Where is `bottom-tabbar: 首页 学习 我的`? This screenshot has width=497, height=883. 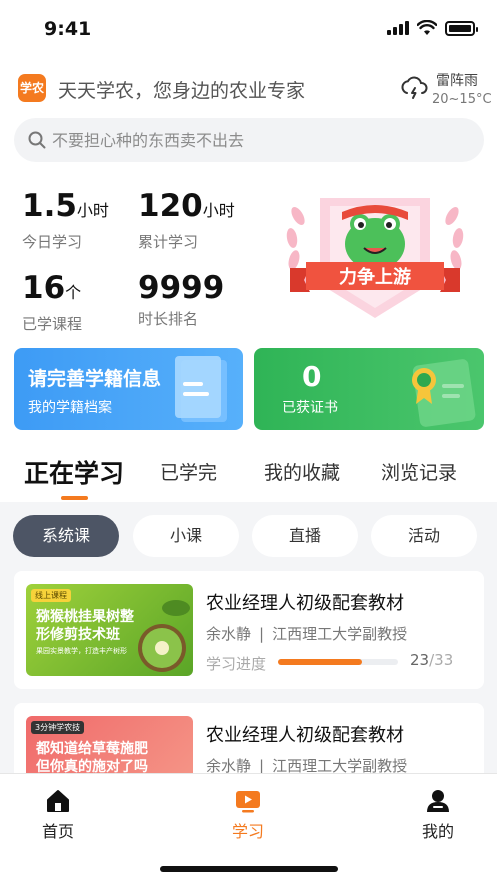
bottom-tabbar: 首页 学习 我的 is located at coordinates (248, 828).